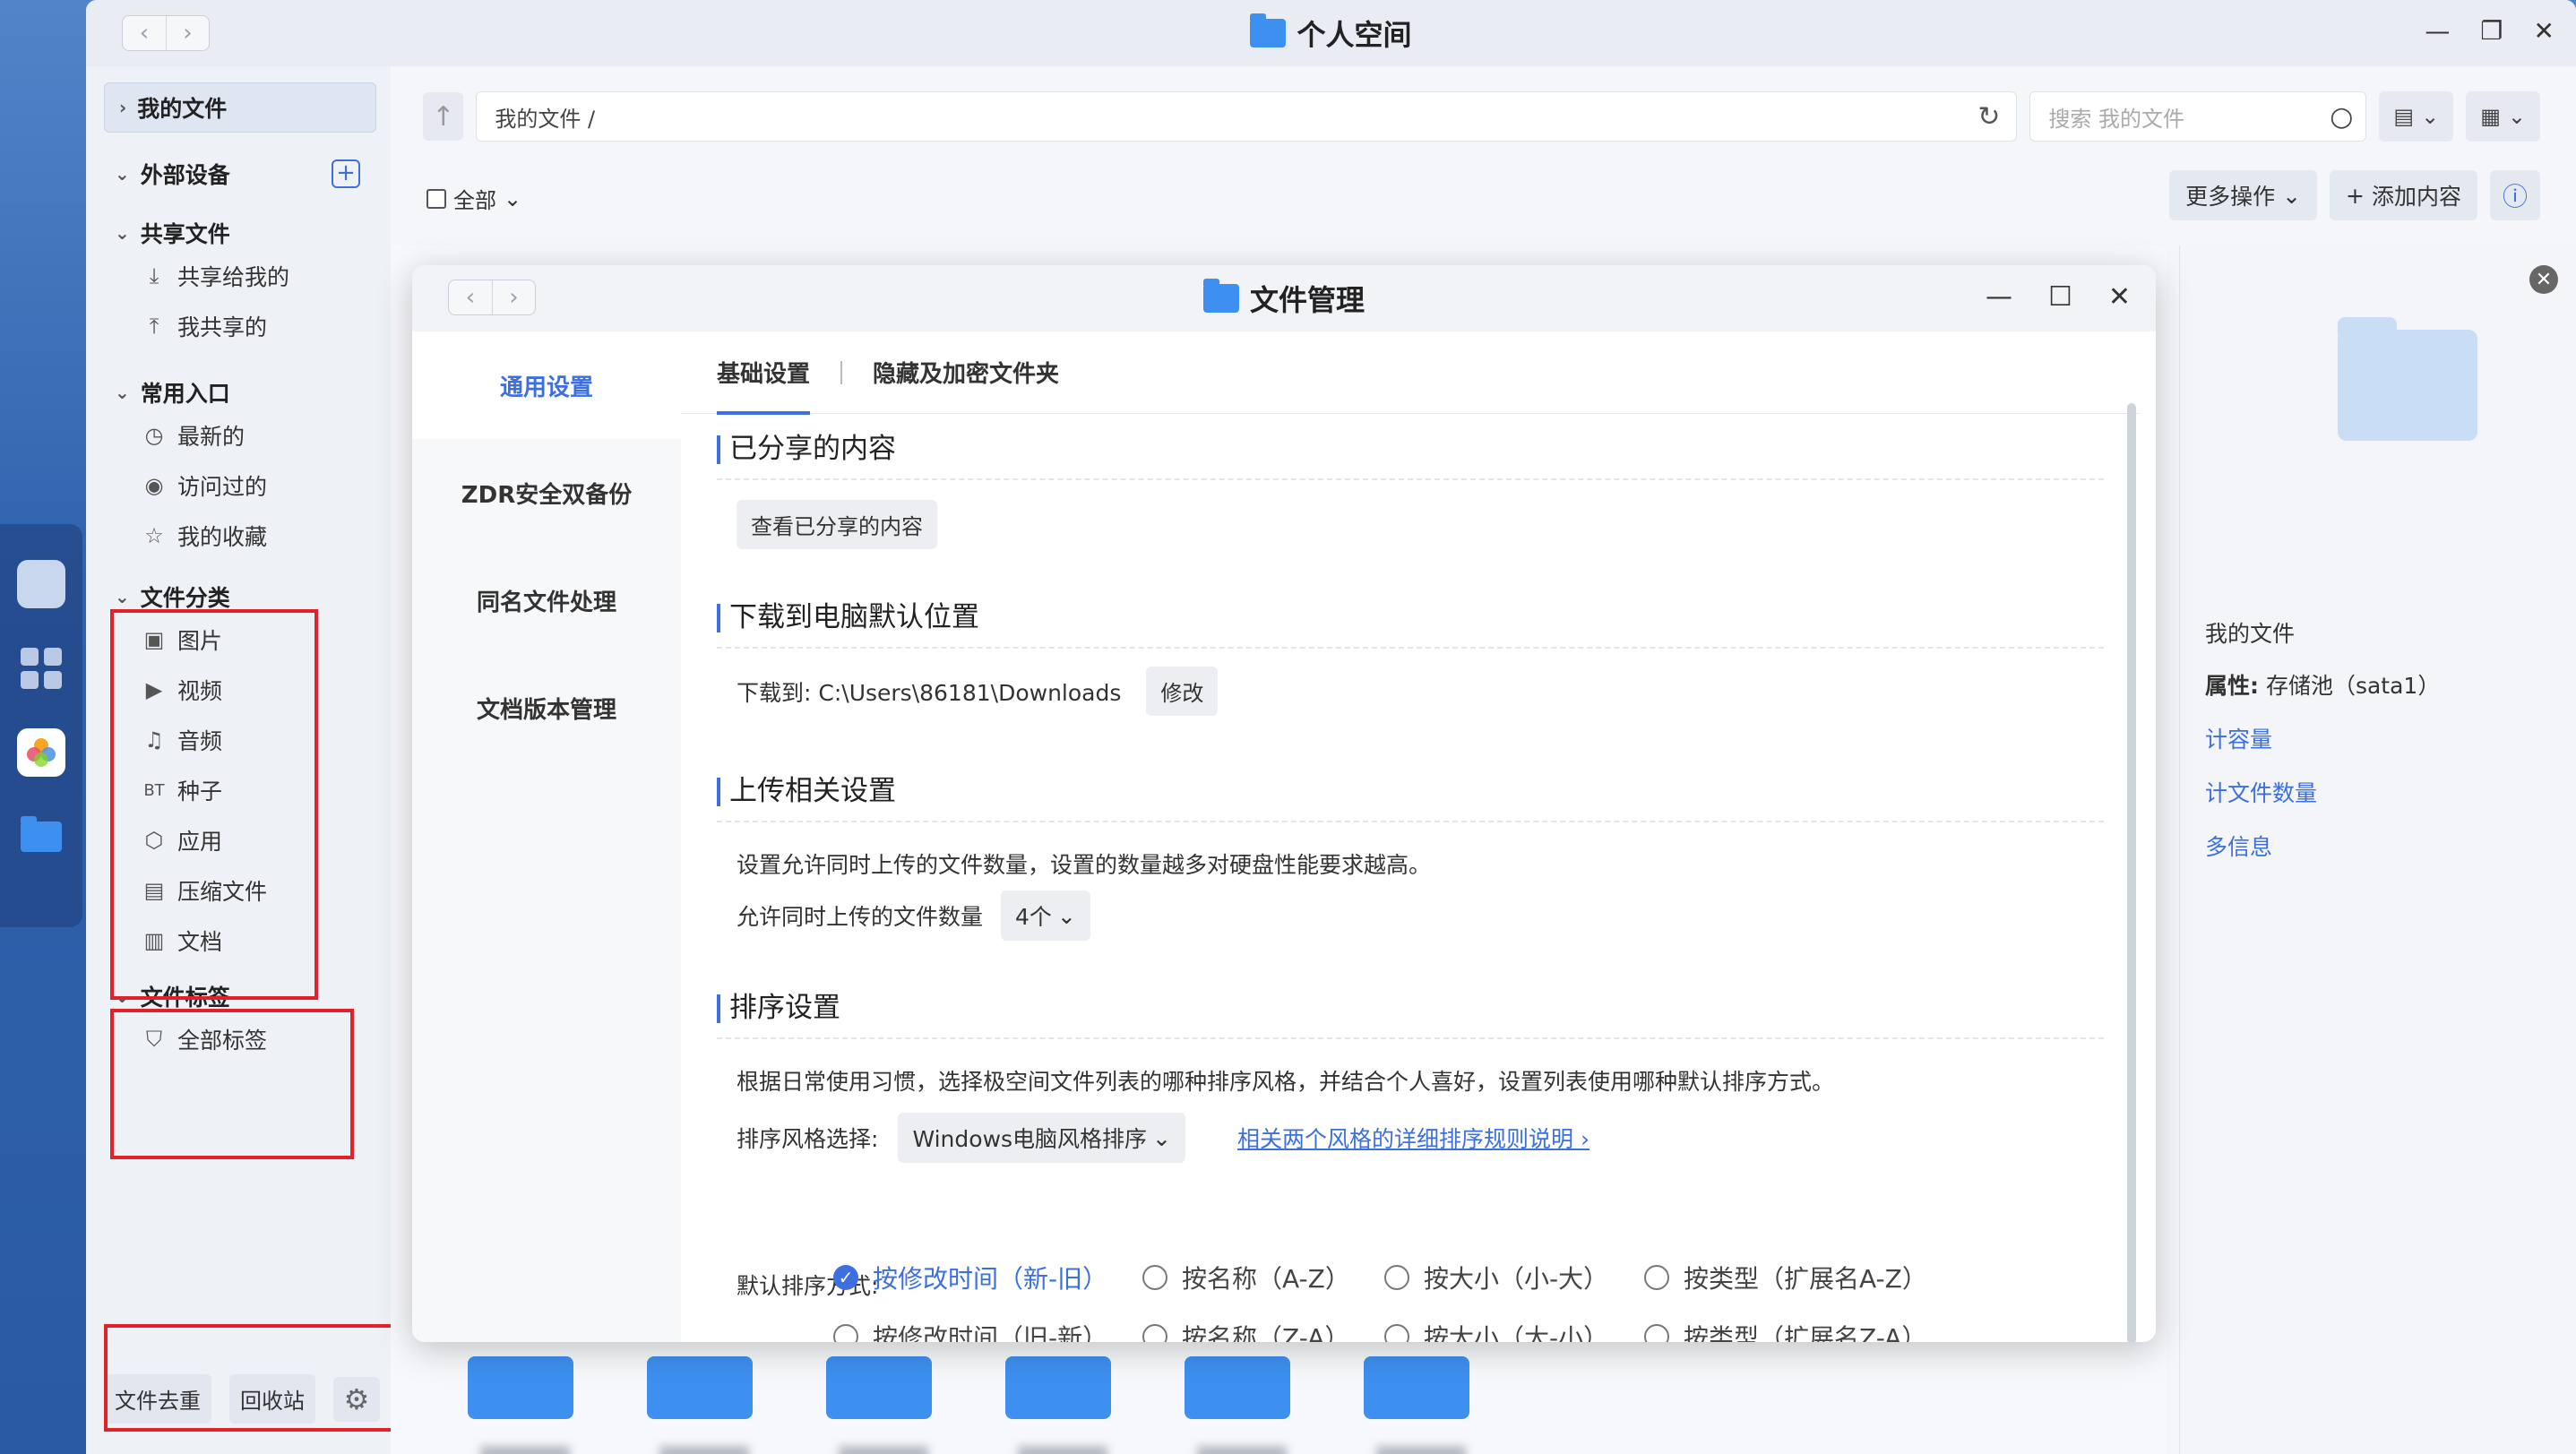 The width and height of the screenshot is (2576, 1454). What do you see at coordinates (1785, 1330) in the screenshot?
I see `sort-option-radio: 按类型（扩展名Z-A）` at bounding box center [1785, 1330].